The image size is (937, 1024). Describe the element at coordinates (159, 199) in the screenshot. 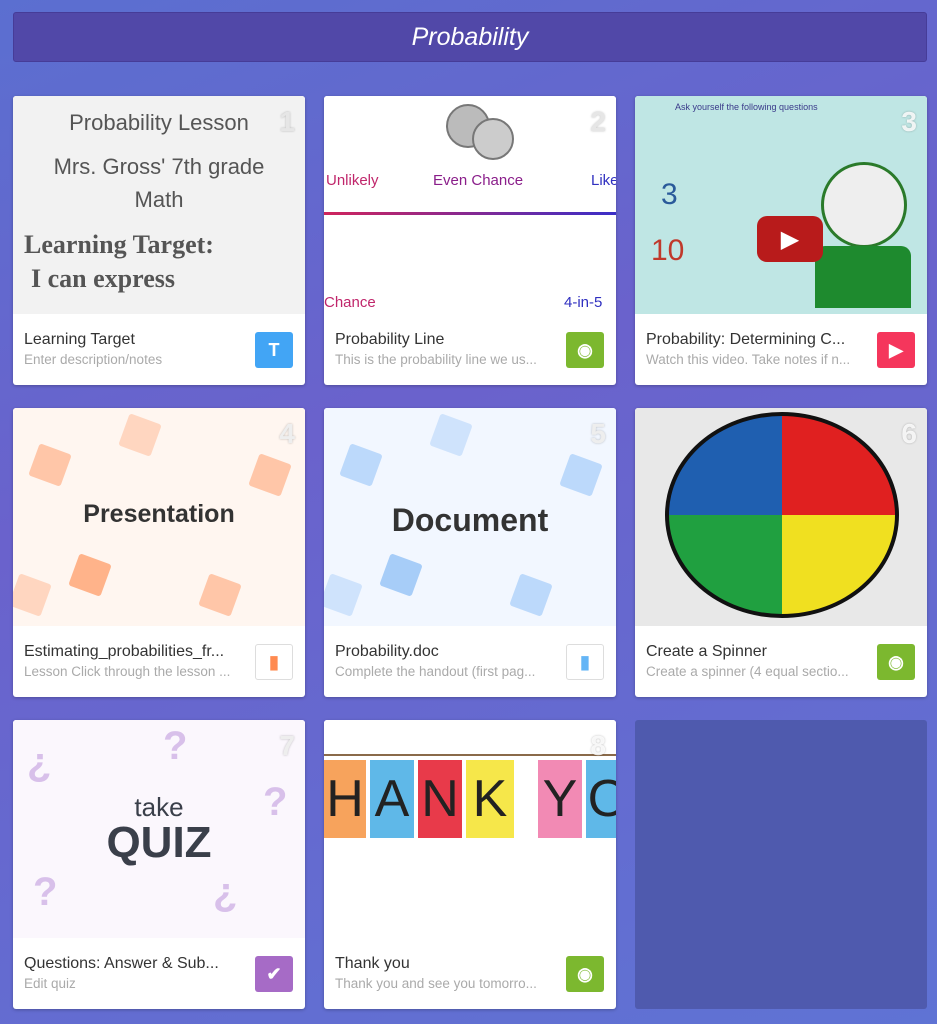

I see `thumb-text: Math` at that location.